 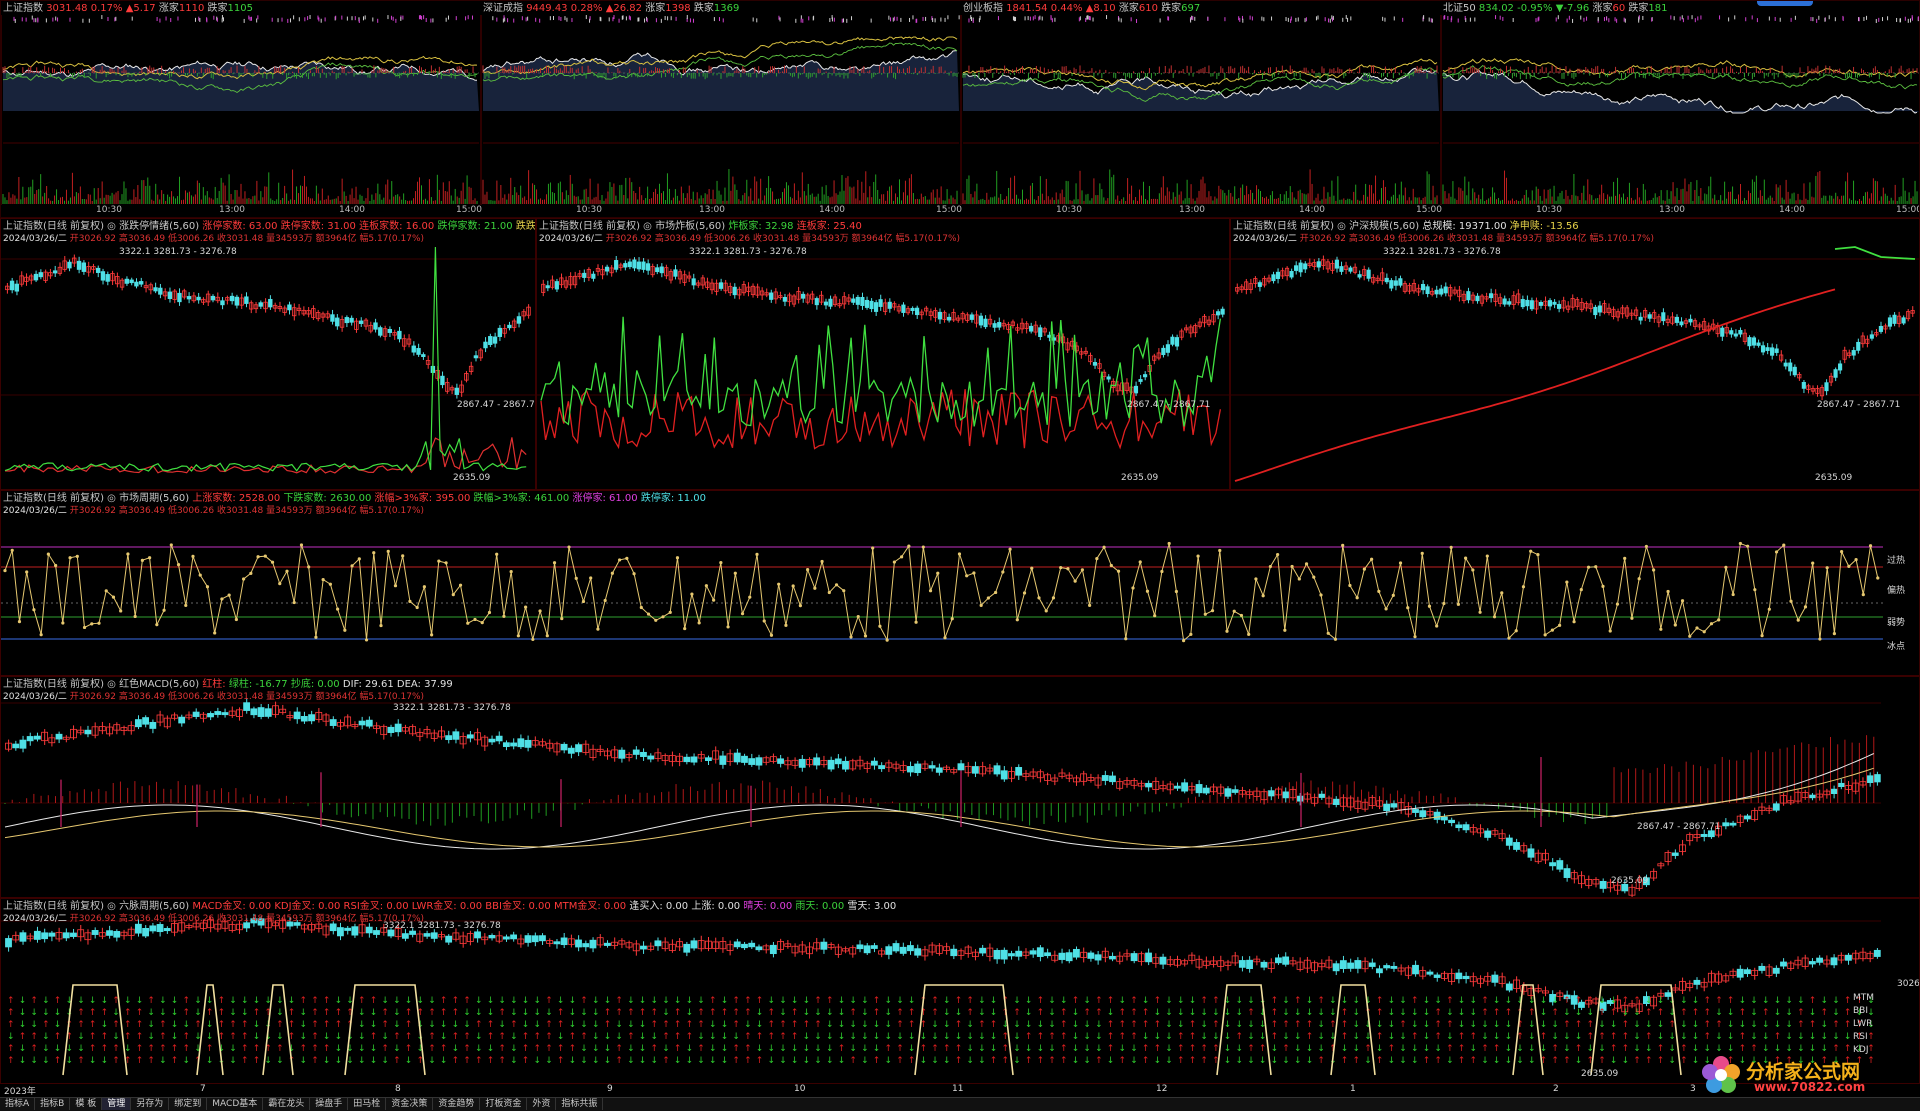 What do you see at coordinates (541, 1104) in the screenshot?
I see `toolbar-item-foreign: 外资` at bounding box center [541, 1104].